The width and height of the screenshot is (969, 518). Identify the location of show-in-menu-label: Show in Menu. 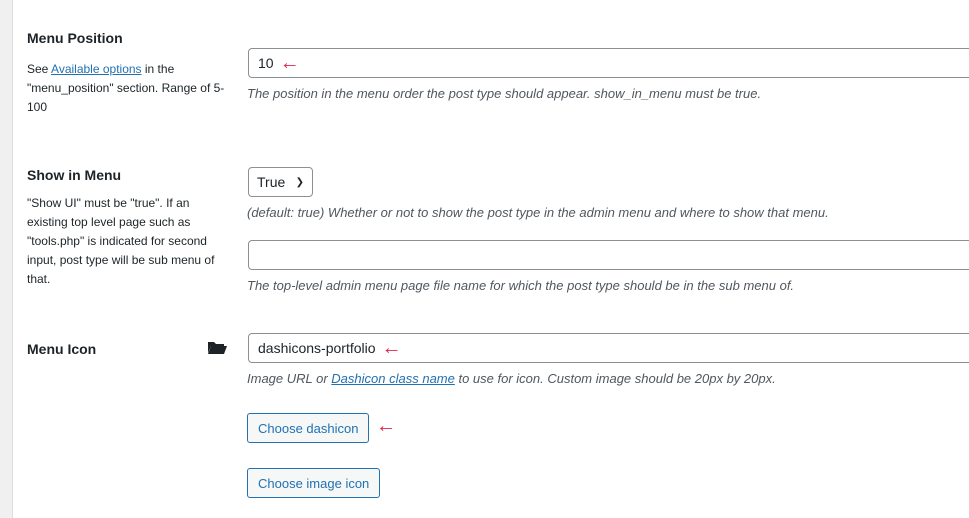
(74, 175).